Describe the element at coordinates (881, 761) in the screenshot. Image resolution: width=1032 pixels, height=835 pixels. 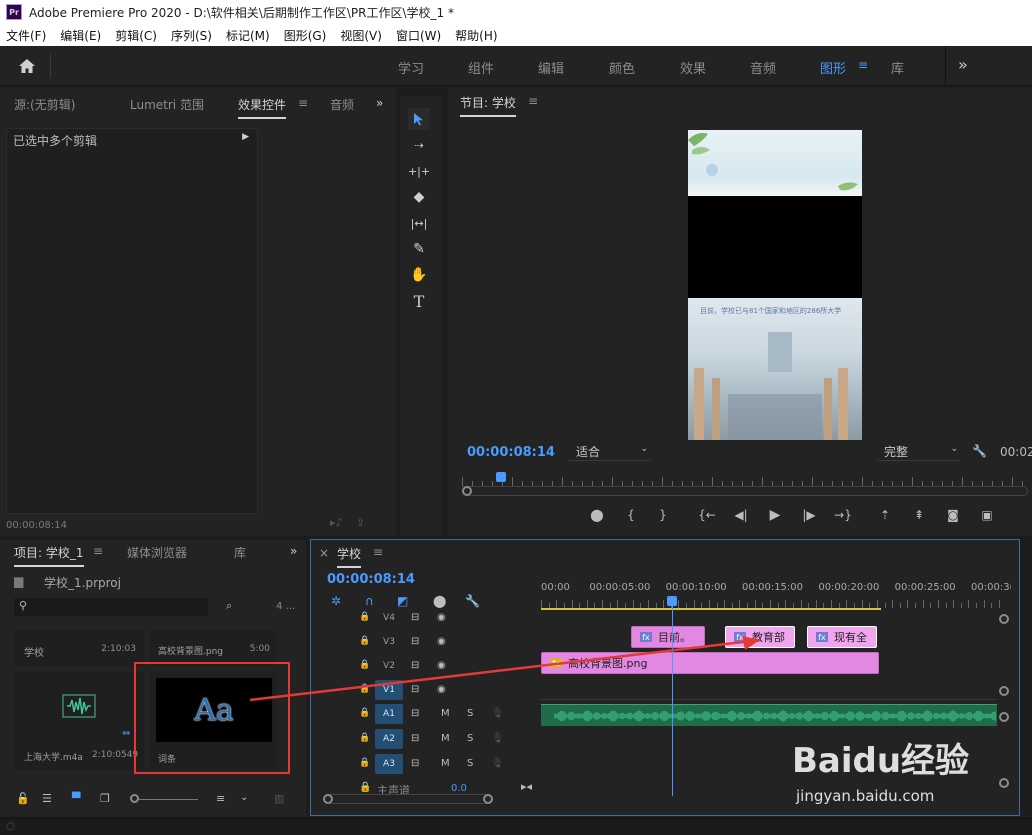
I see `watermark-brand: Baidu经验` at that location.